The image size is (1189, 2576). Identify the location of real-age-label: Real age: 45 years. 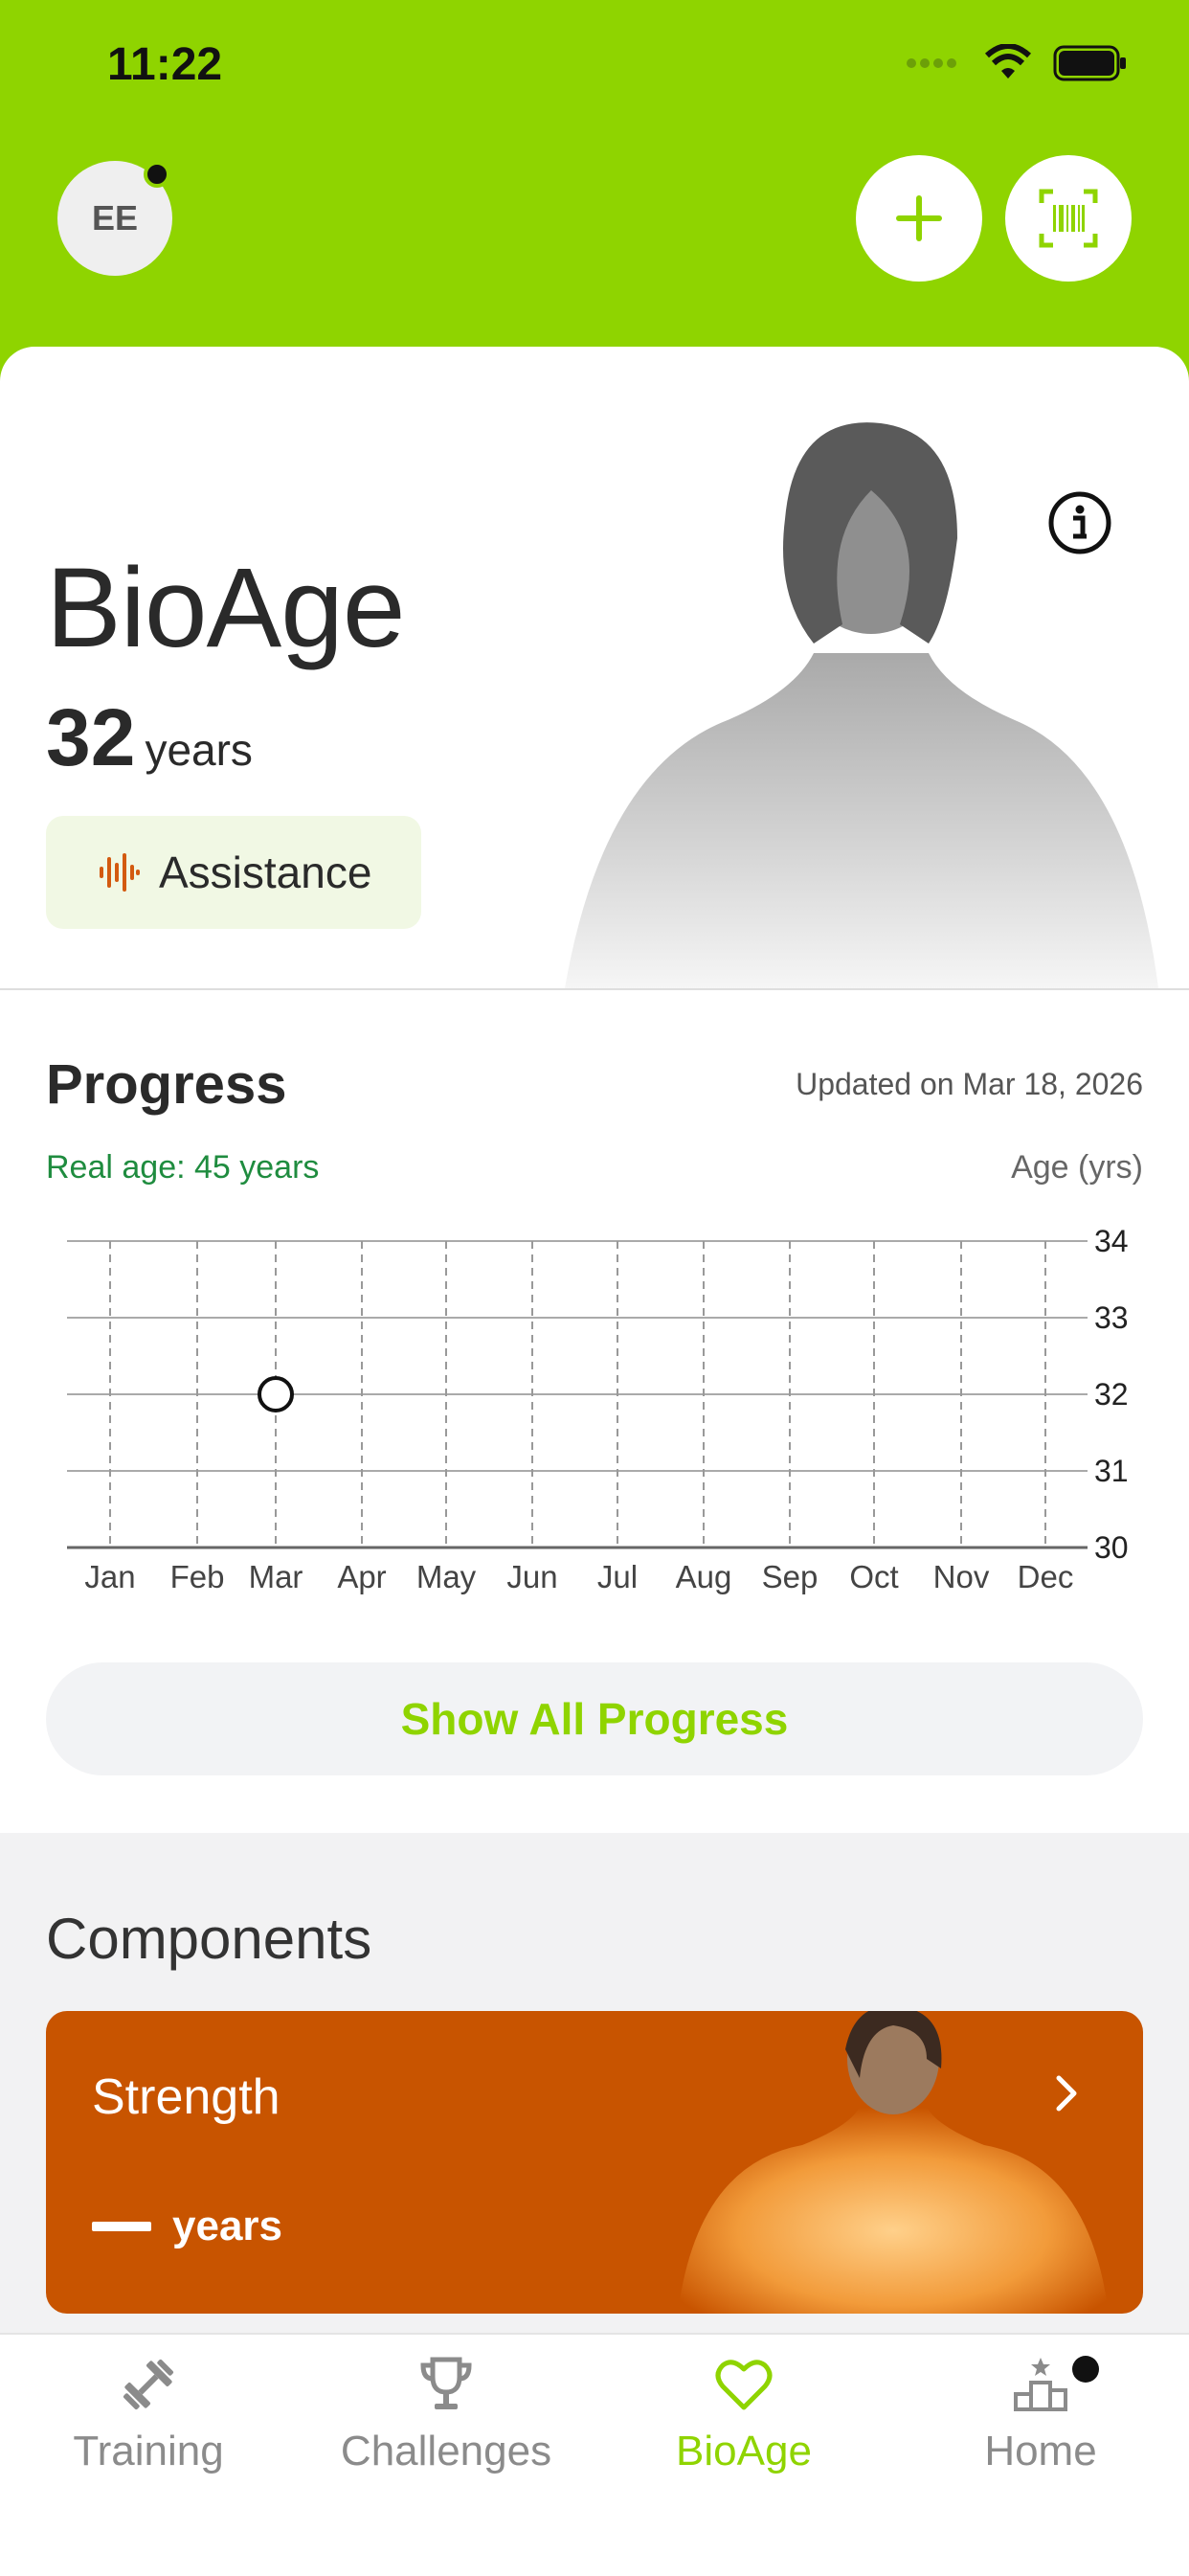
(183, 1167).